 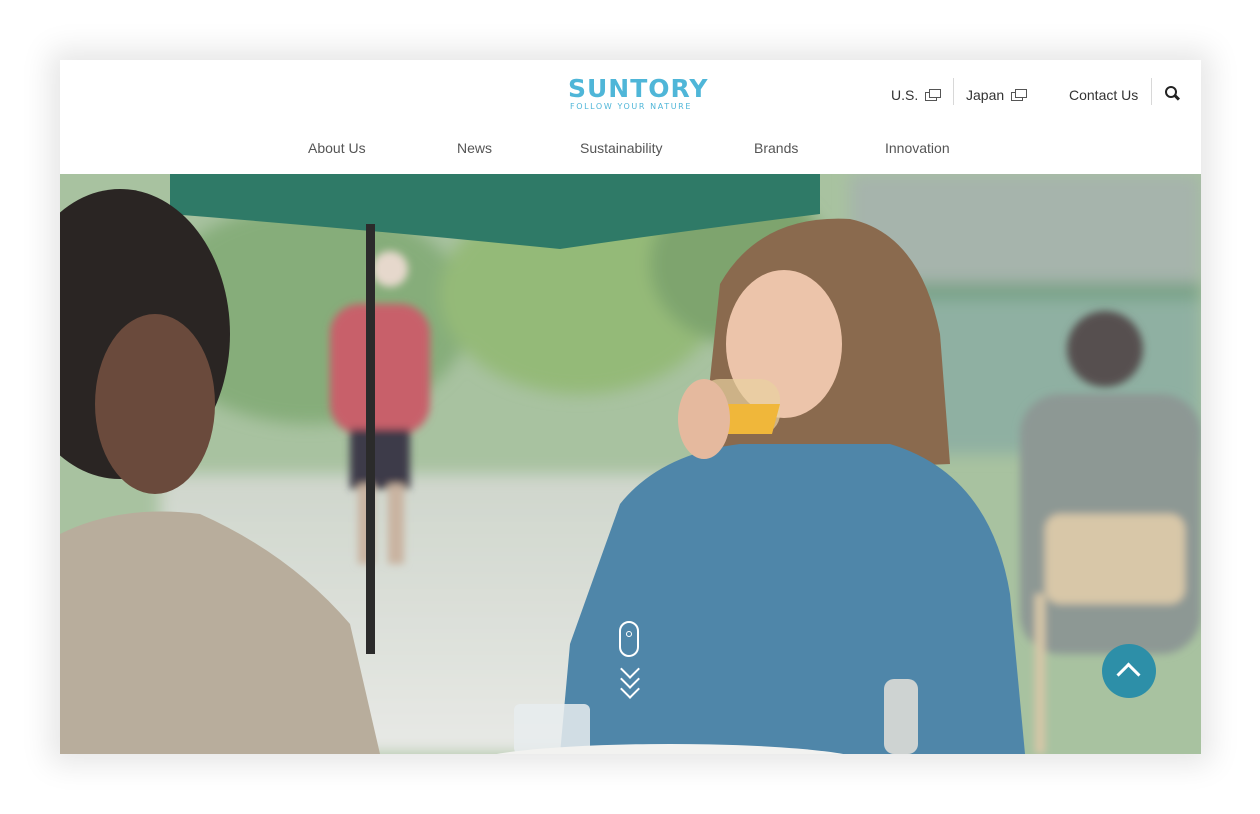 What do you see at coordinates (621, 151) in the screenshot?
I see `nav-sustainability: Sustainability` at bounding box center [621, 151].